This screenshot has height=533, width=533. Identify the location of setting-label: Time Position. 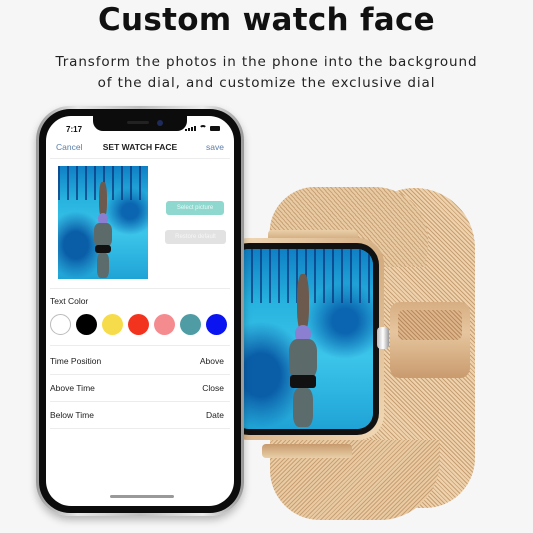
(76, 361).